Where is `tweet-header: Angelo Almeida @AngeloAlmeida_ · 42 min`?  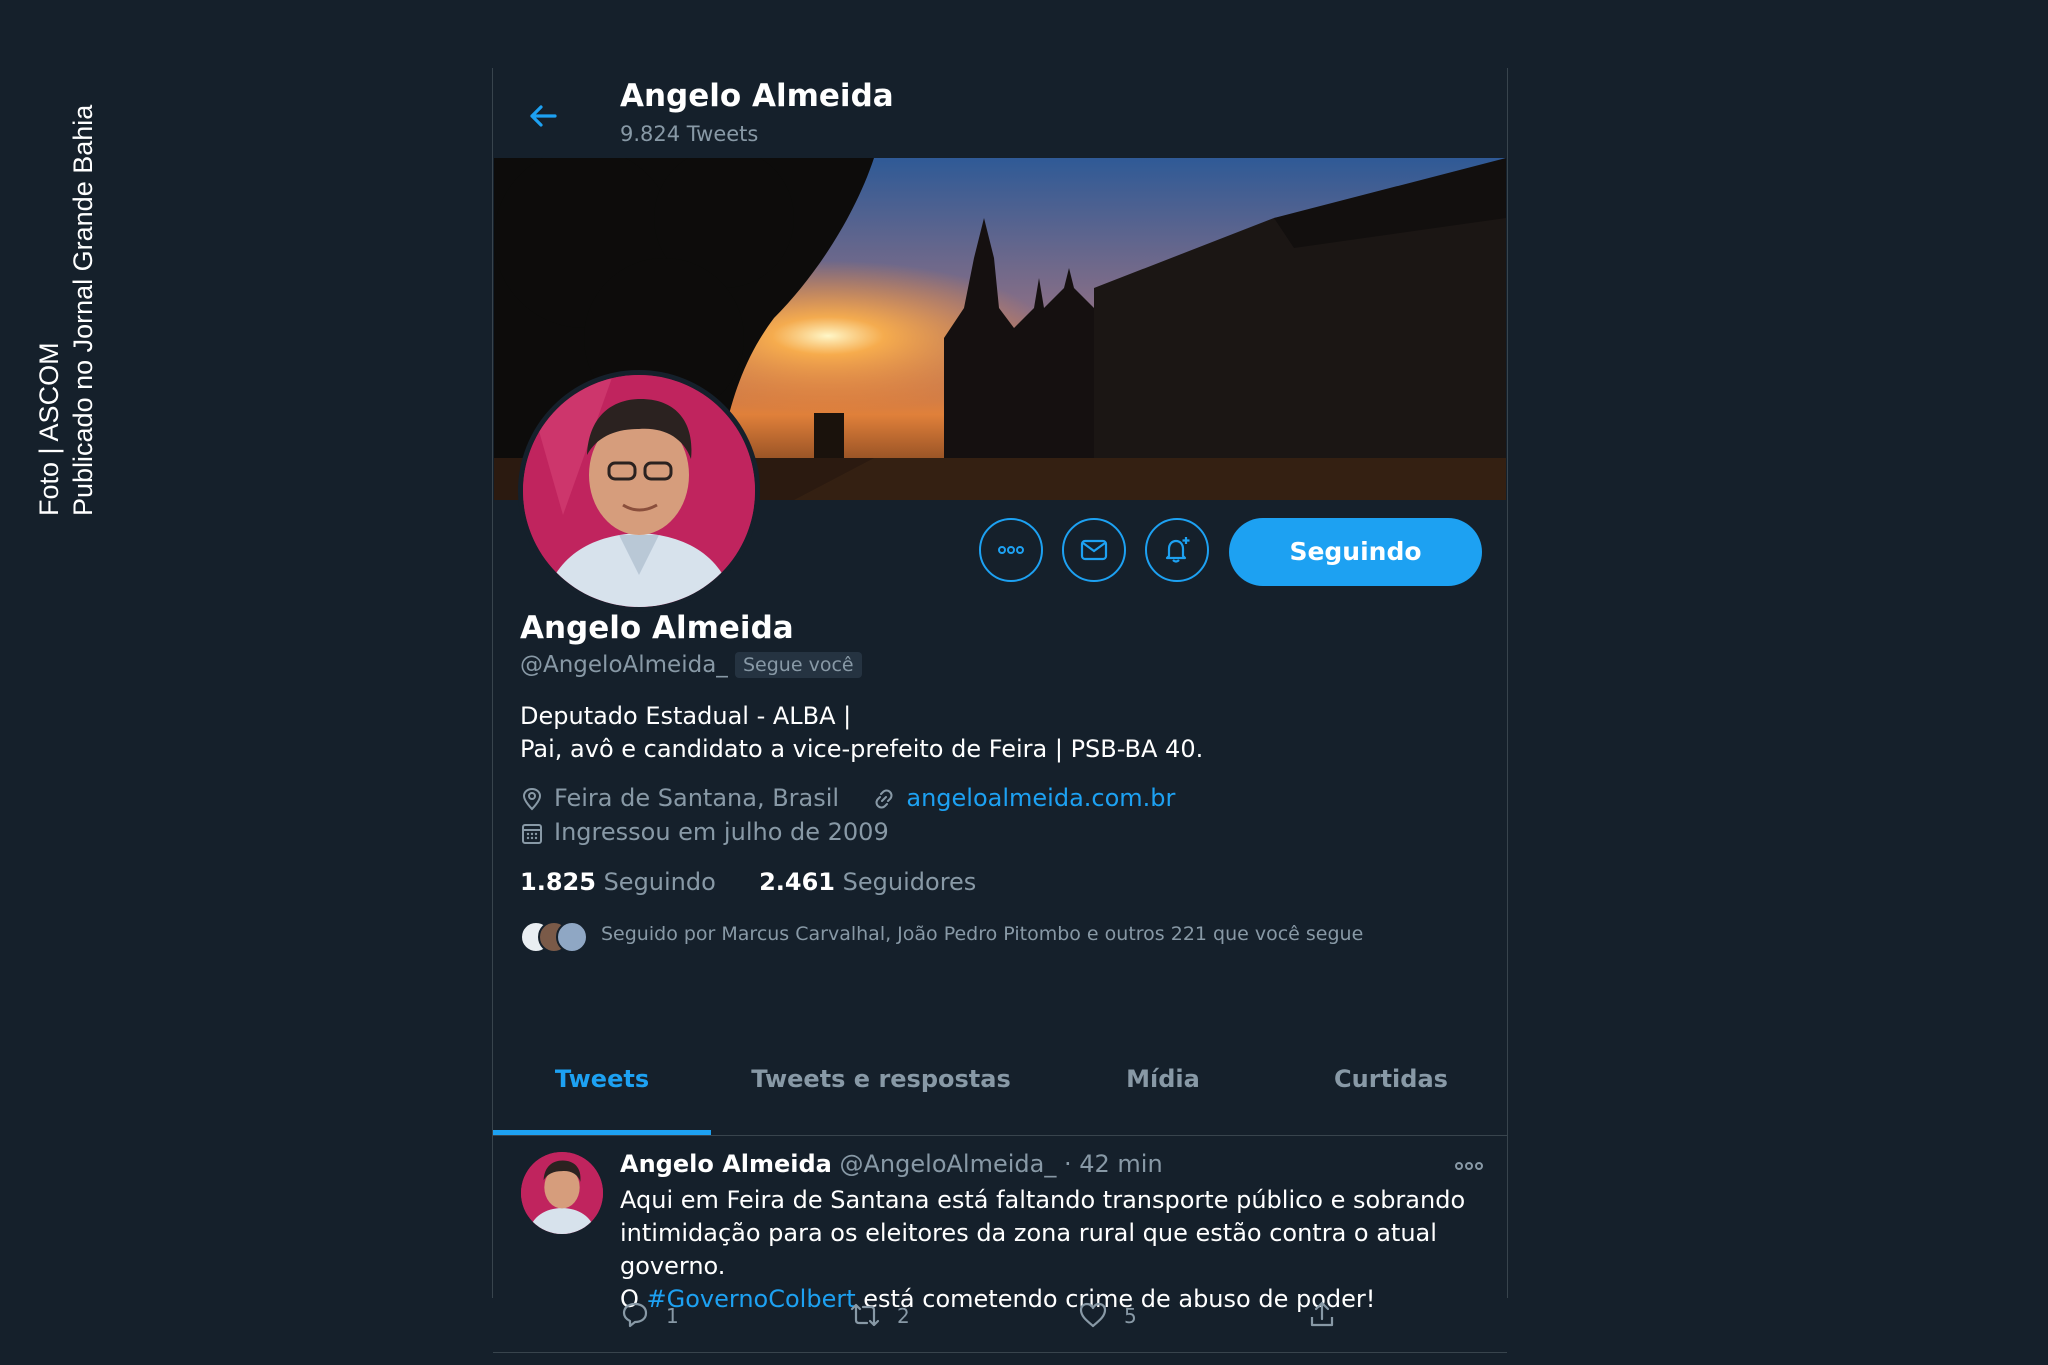 tweet-header: Angelo Almeida @AngeloAlmeida_ · 42 min is located at coordinates (891, 1164).